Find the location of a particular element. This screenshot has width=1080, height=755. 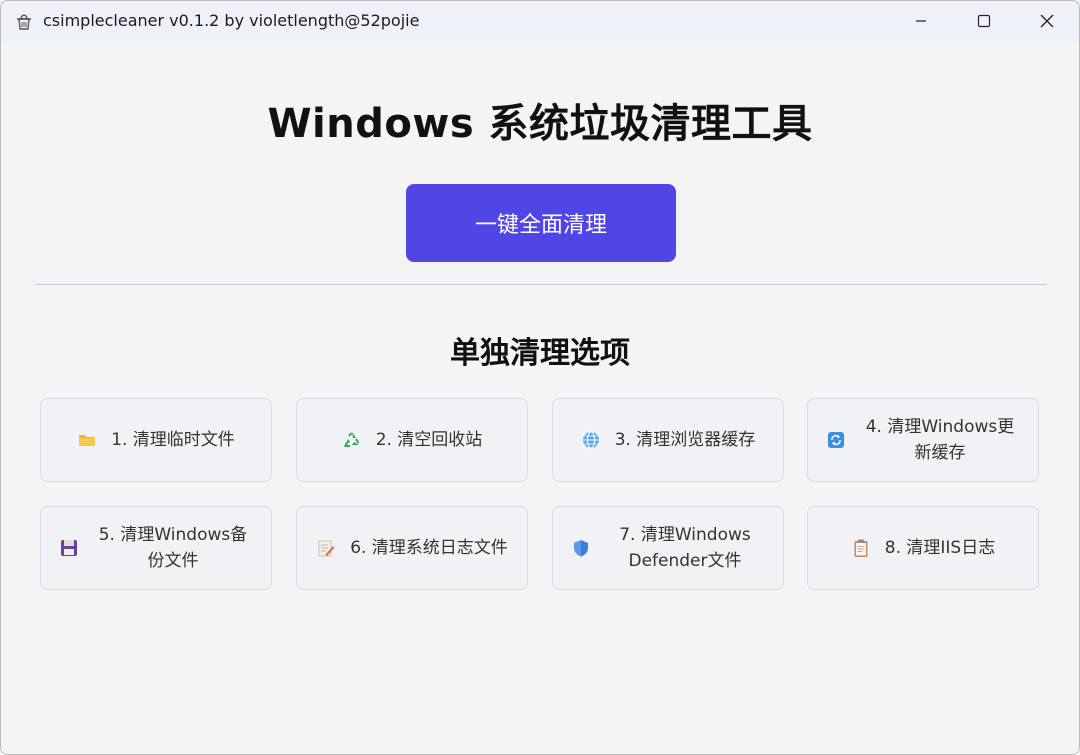

divider is located at coordinates (541, 284).